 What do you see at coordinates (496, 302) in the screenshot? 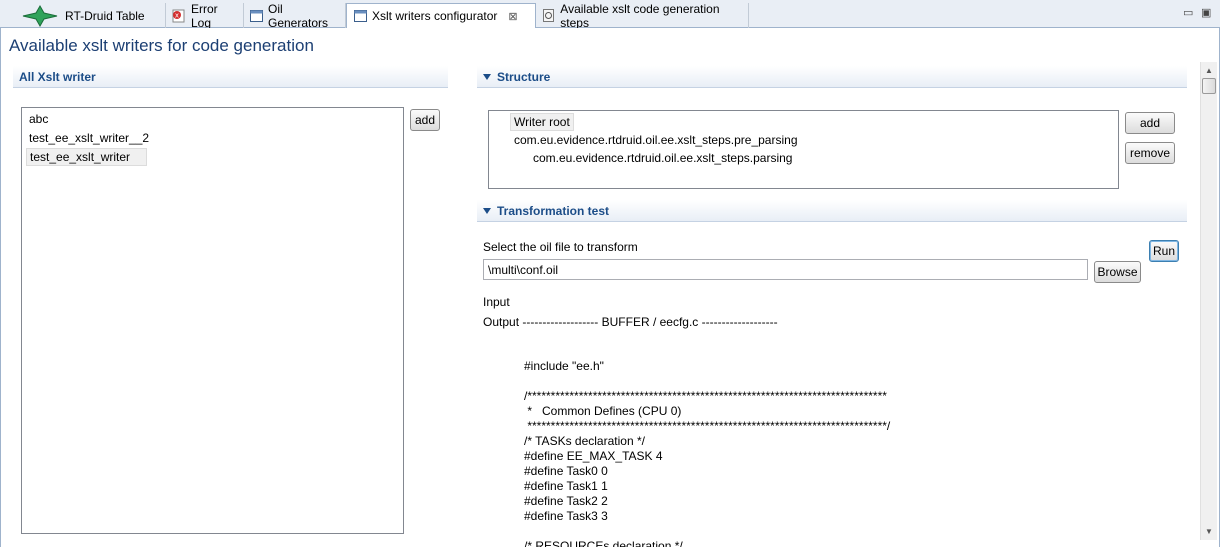
I see `input-label: Input` at bounding box center [496, 302].